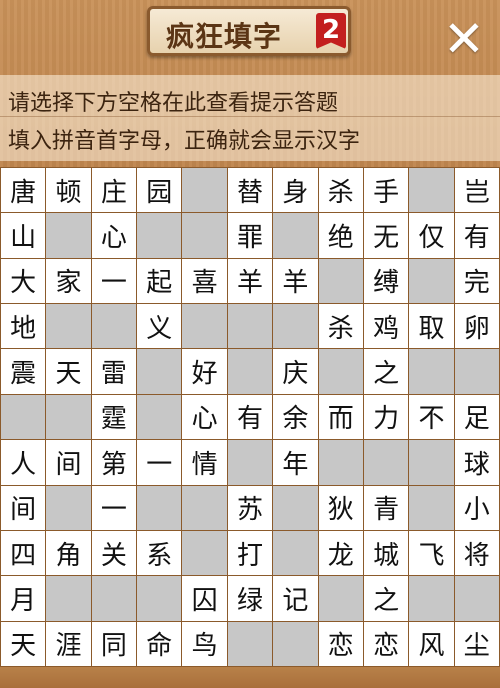 This screenshot has height=688, width=500. I want to click on grid-cell: 足, so click(476, 417).